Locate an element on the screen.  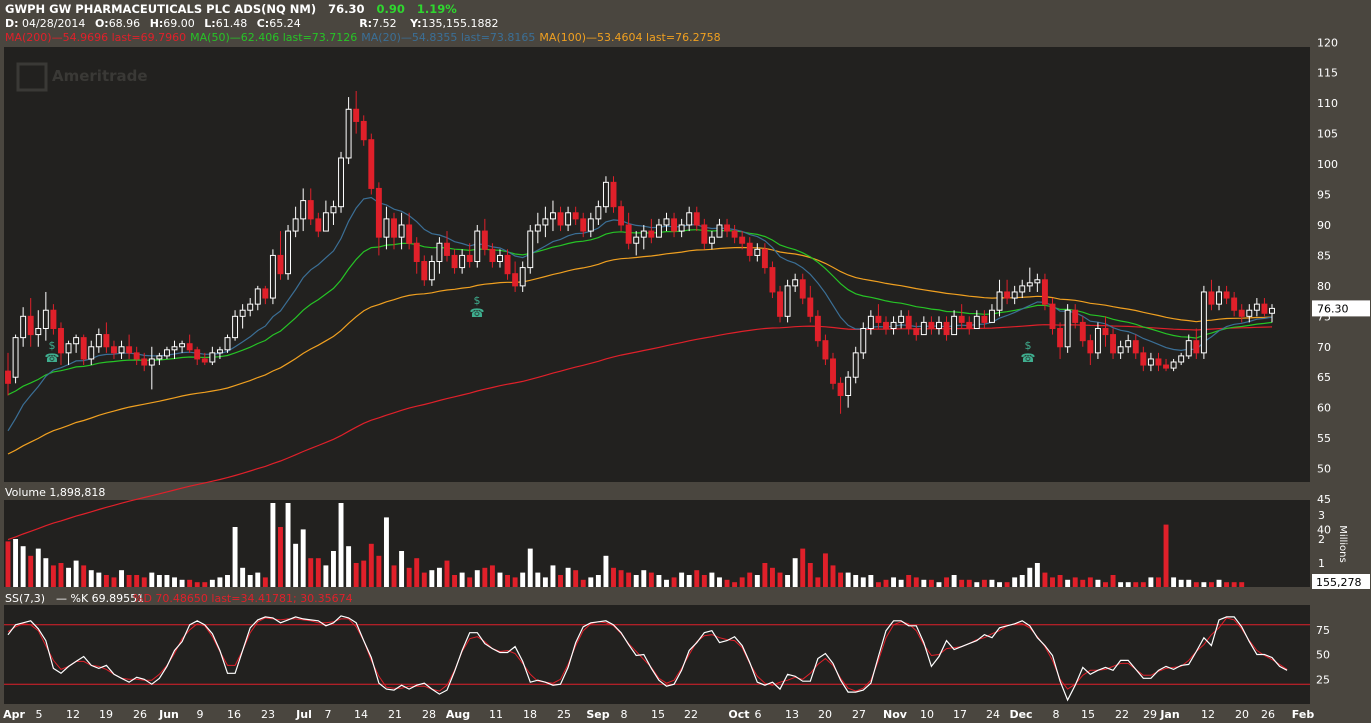
x-axis-label: Aug is located at coordinates (458, 714).